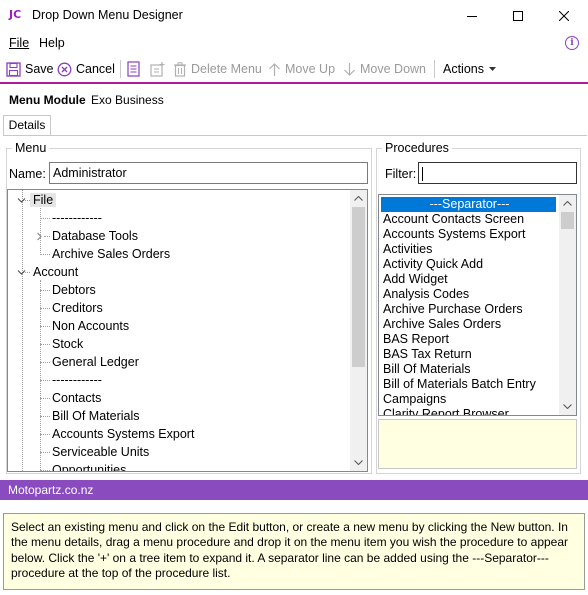  I want to click on tab-details: Details, so click(27, 125).